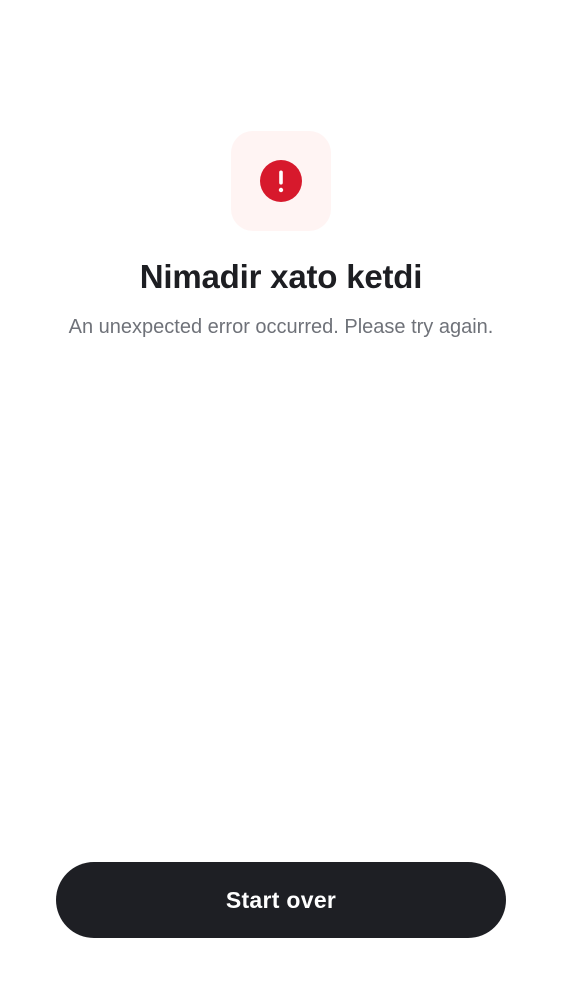  Describe the element at coordinates (281, 276) in the screenshot. I see `error-title: Nimadir xato ketdi` at that location.